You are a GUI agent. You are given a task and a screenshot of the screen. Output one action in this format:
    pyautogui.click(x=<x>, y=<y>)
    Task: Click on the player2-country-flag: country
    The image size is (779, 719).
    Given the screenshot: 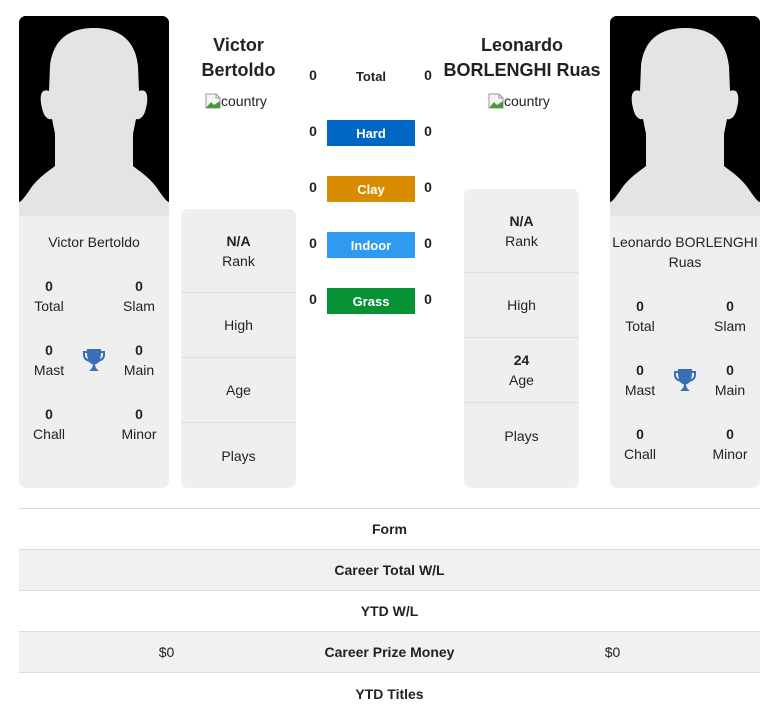 What is the action you would take?
    pyautogui.click(x=519, y=101)
    